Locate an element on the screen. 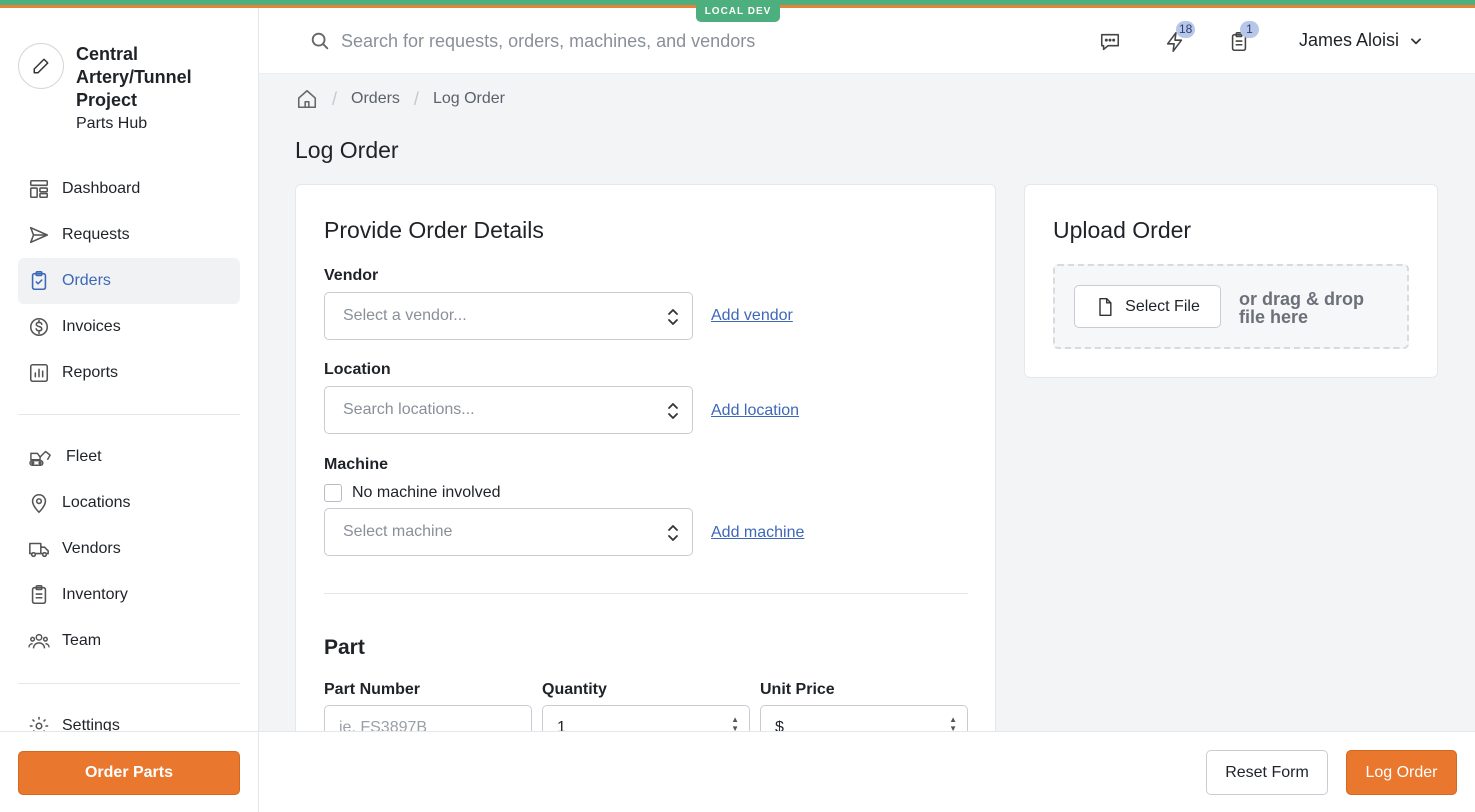 The image size is (1475, 812). nav-item-invoices: Invoices is located at coordinates (129, 327).